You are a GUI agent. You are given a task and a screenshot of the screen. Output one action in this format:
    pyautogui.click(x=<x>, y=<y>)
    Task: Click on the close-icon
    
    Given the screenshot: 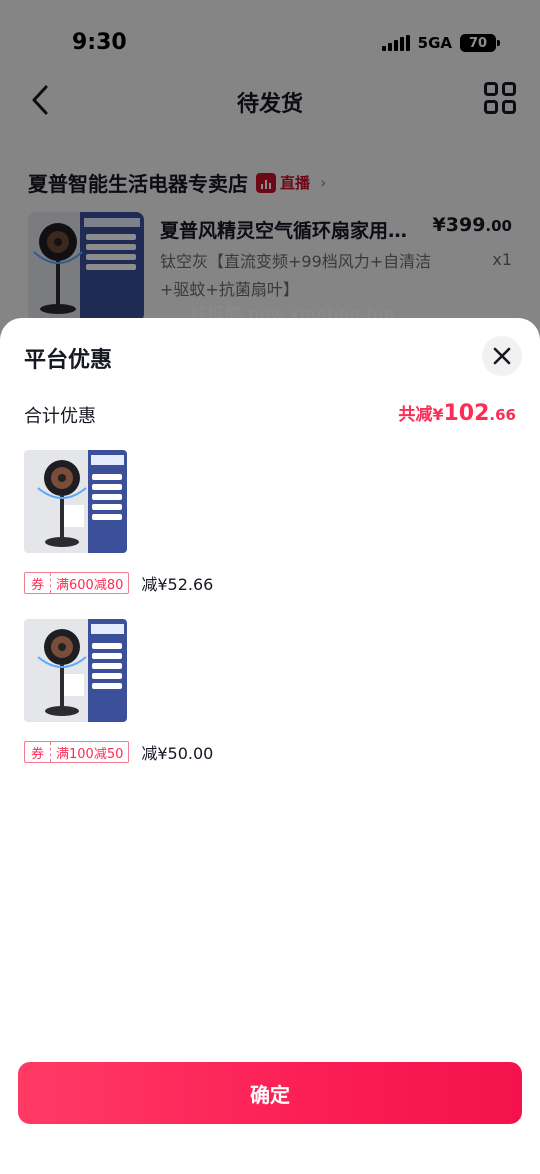 What is the action you would take?
    pyautogui.click(x=502, y=356)
    